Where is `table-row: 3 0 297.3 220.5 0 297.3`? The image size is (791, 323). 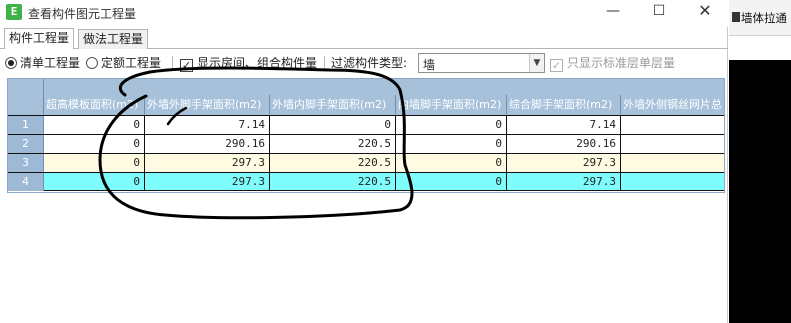
table-row: 3 0 297.3 220.5 0 297.3 is located at coordinates (366, 162).